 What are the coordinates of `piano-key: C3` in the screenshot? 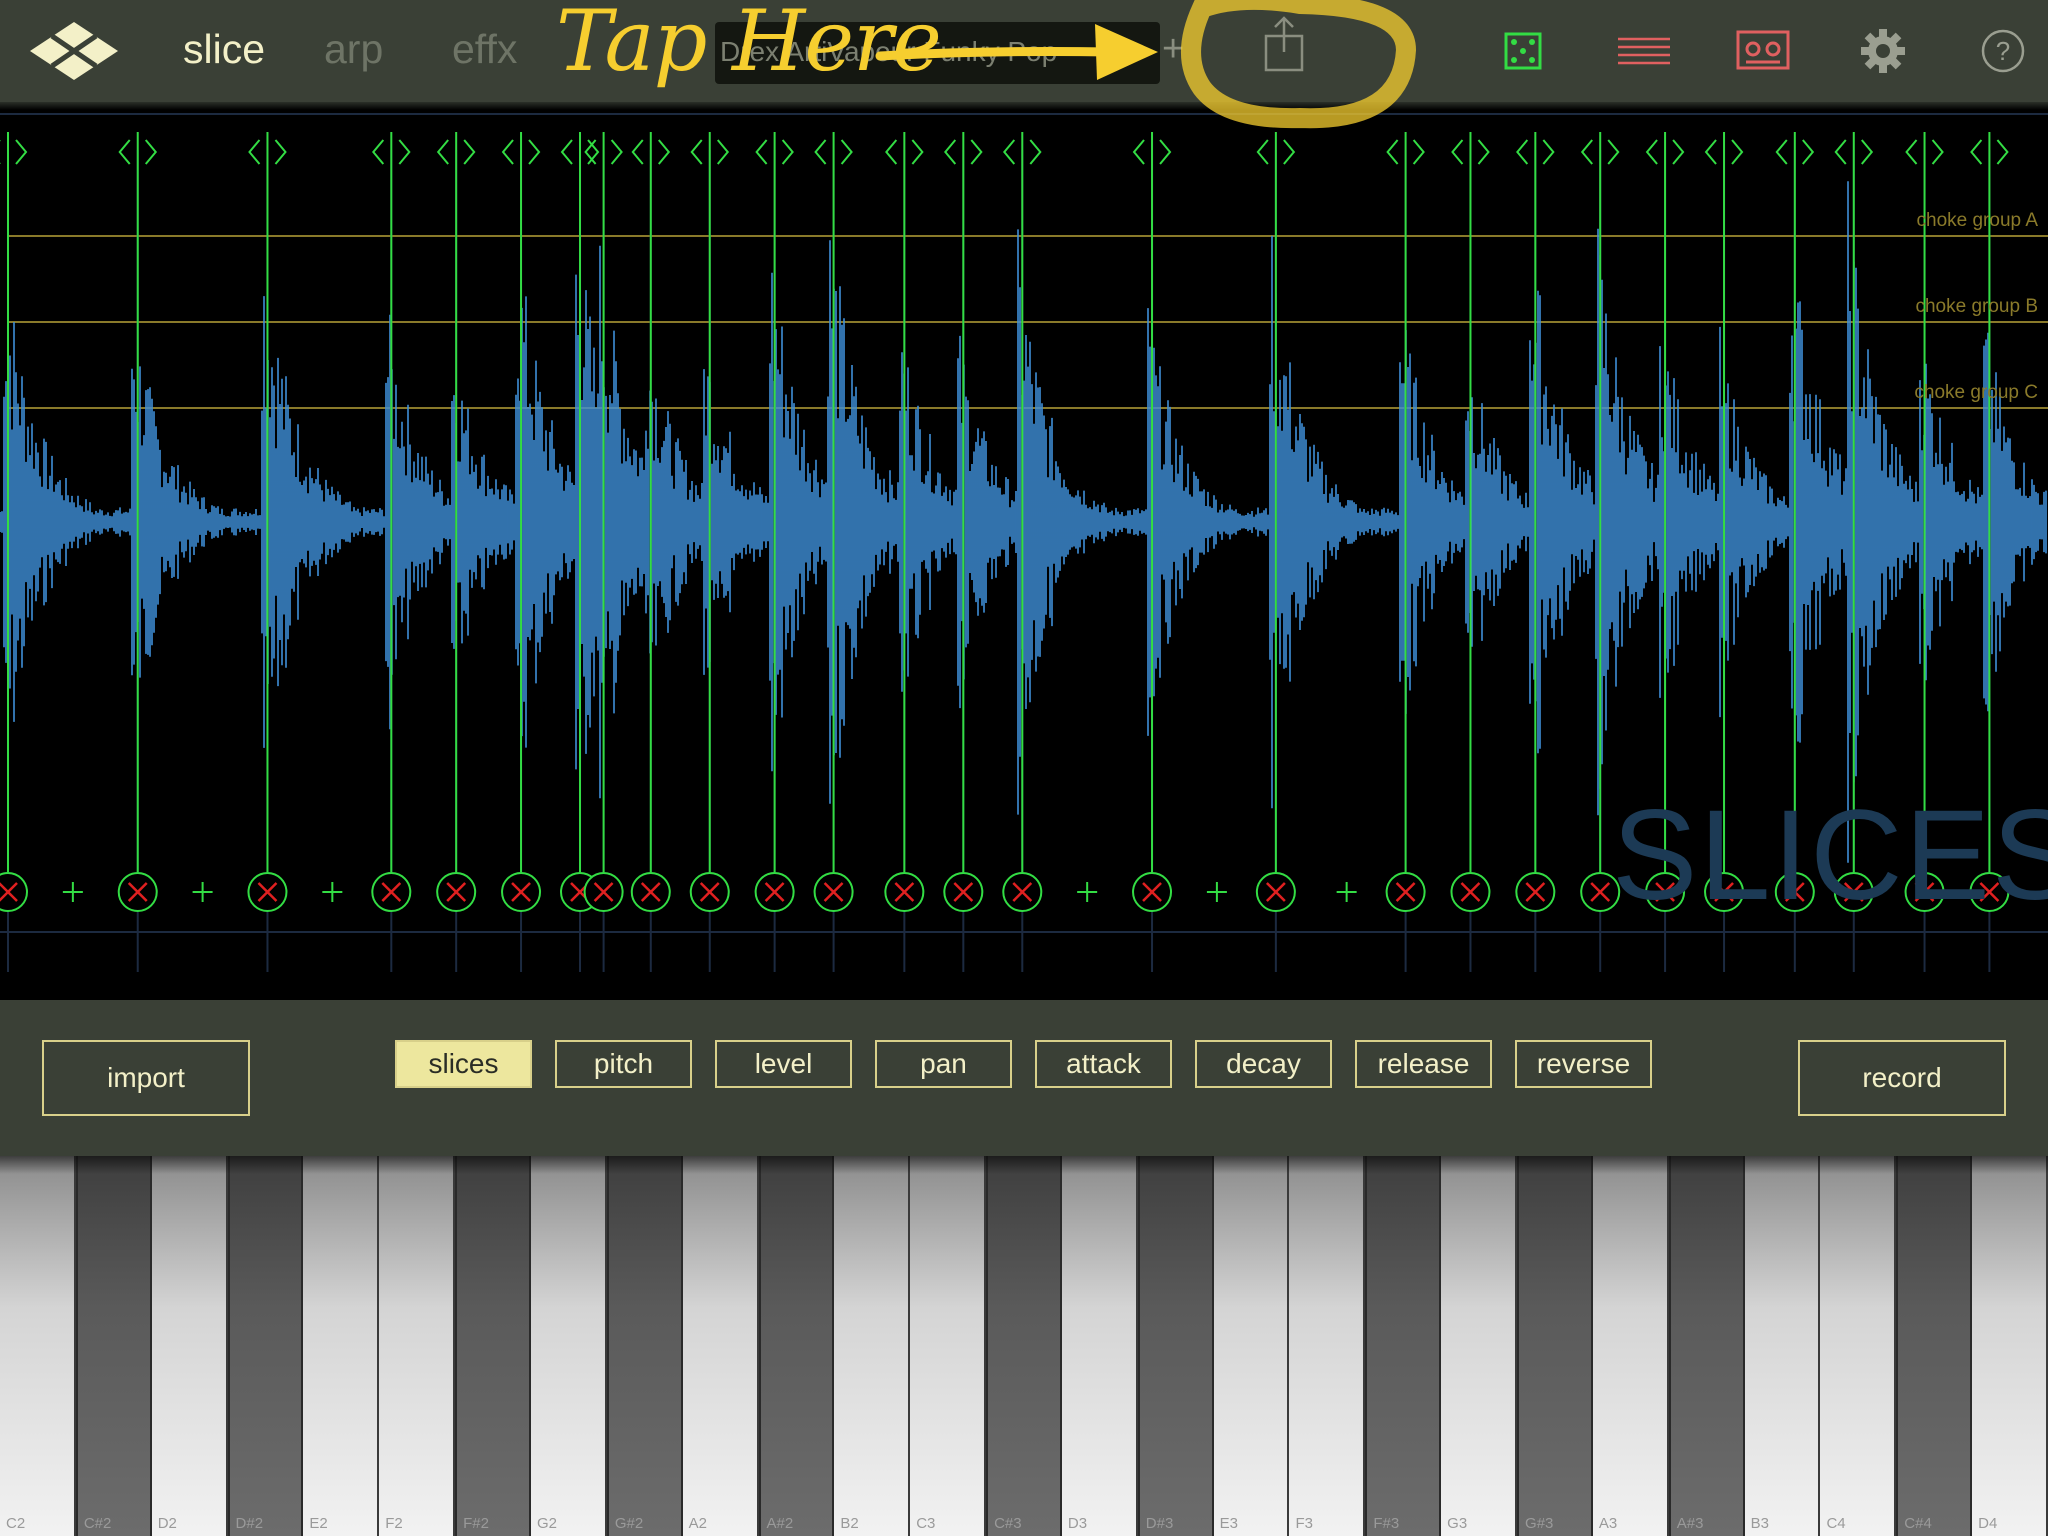 It's located at (948, 1346).